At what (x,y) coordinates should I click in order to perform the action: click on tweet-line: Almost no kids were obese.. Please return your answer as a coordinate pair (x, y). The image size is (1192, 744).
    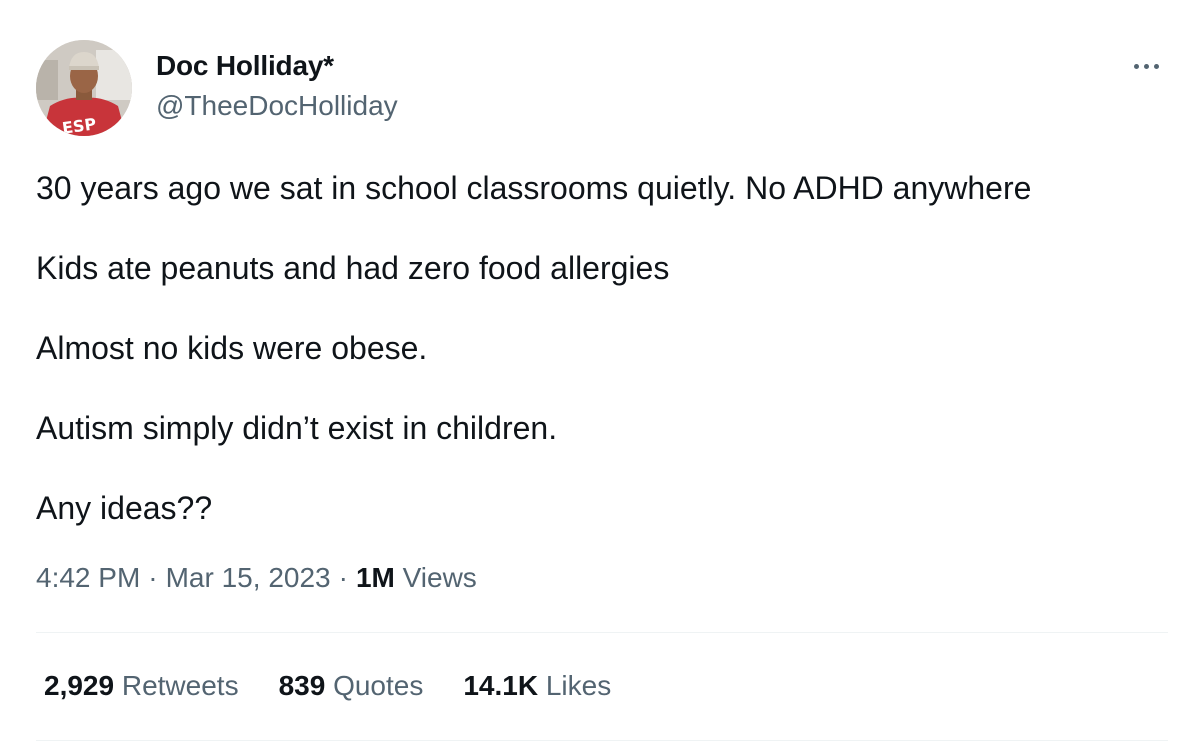
    Looking at the image, I should click on (232, 348).